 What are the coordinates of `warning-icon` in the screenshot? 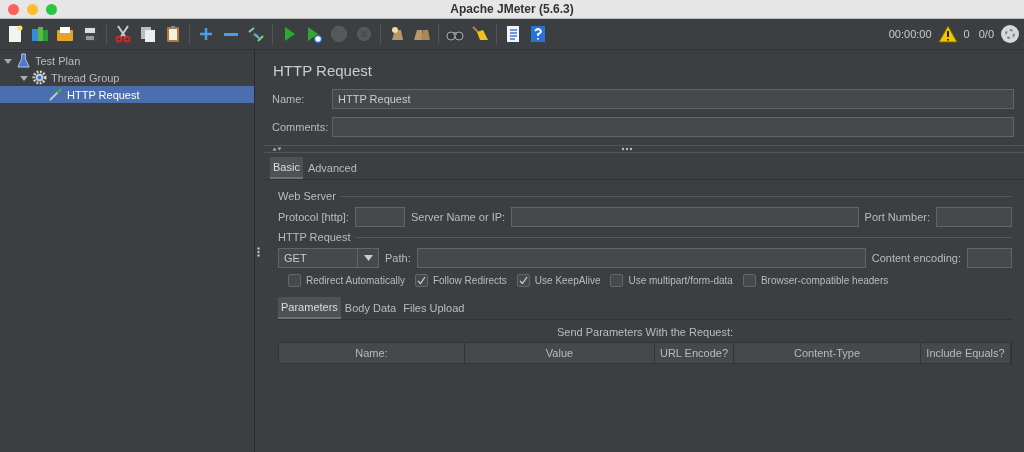 It's located at (947, 34).